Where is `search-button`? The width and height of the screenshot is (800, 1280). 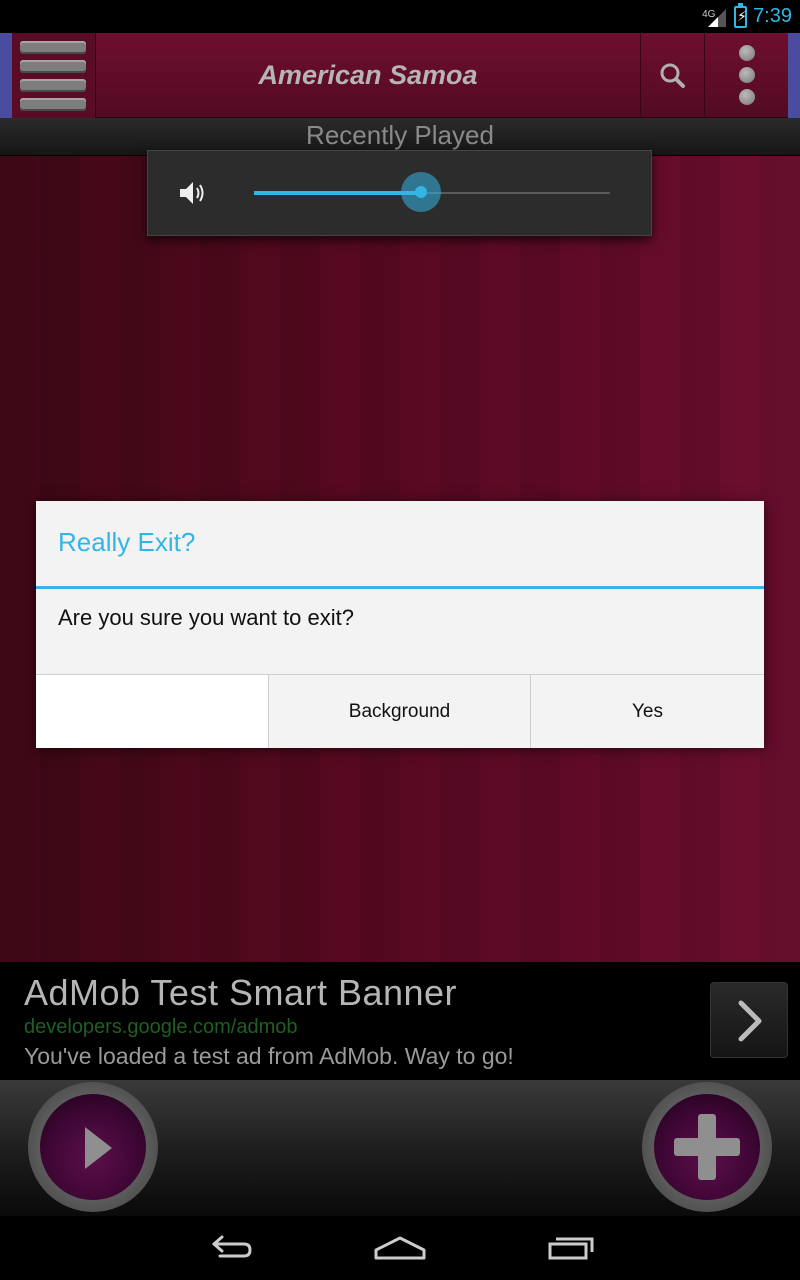 search-button is located at coordinates (672, 75).